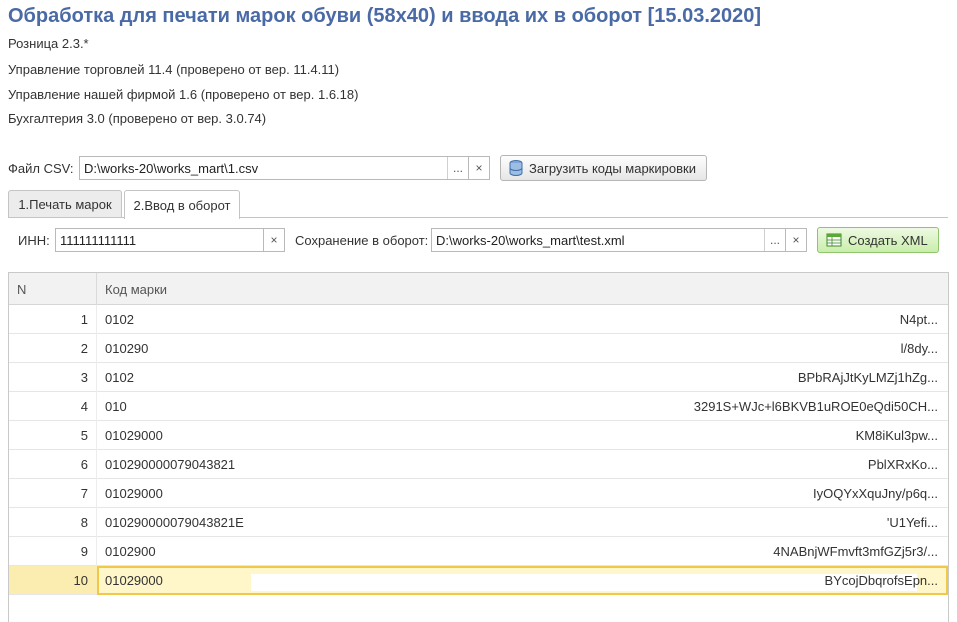 Image resolution: width=957 pixels, height=622 pixels. What do you see at coordinates (174, 522) in the screenshot?
I see `mark-code: 010290000079043821E` at bounding box center [174, 522].